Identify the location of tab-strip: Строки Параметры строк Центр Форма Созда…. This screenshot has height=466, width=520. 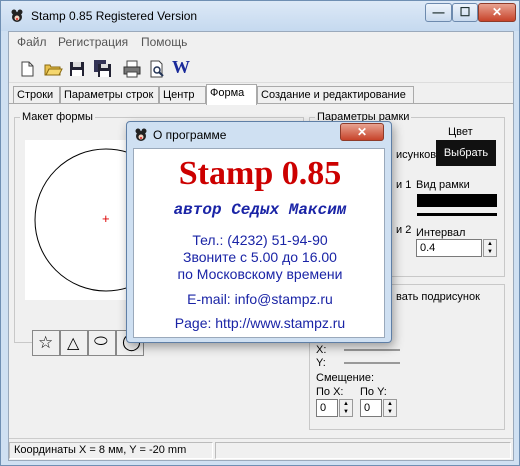
(261, 94).